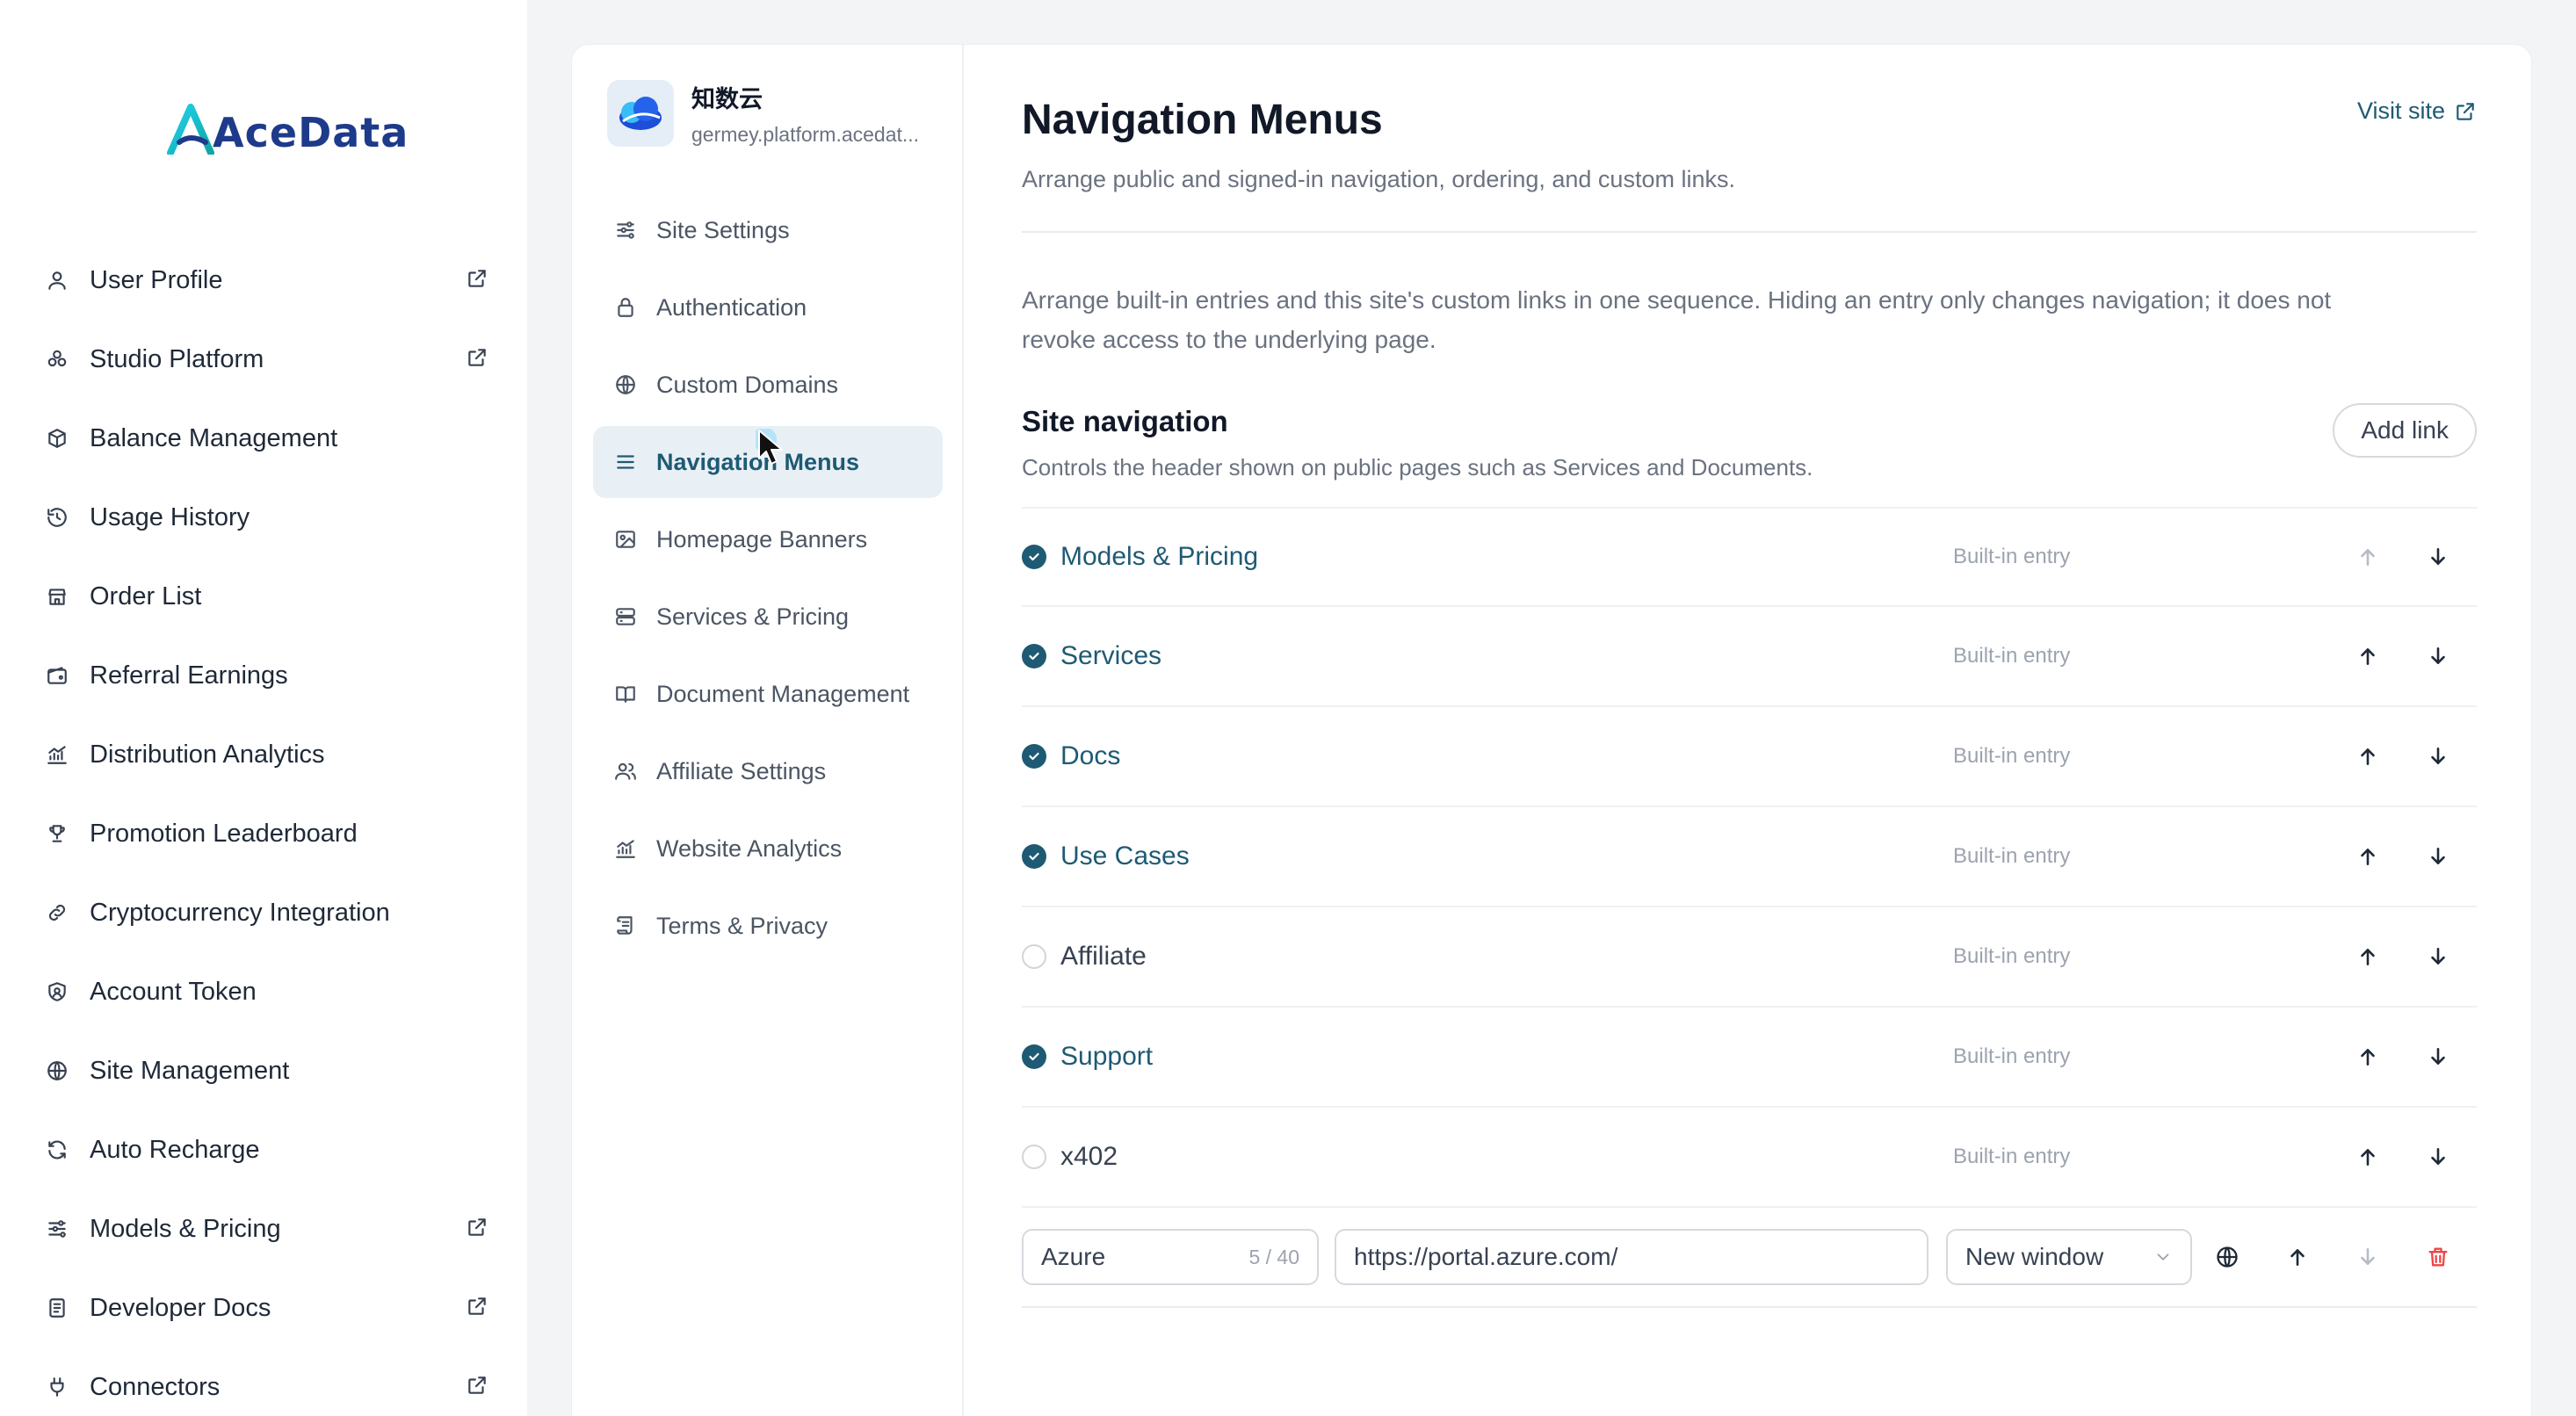  Describe the element at coordinates (1170, 1257) in the screenshot. I see `link-name-input: Azure 5 / 40` at that location.